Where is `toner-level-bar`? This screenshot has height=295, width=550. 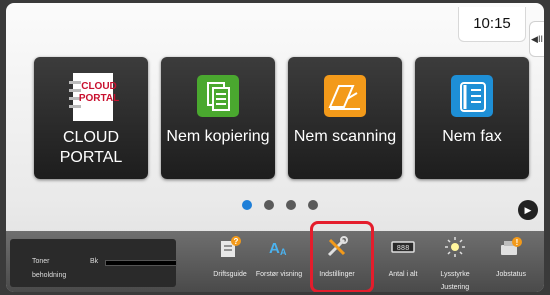
toner-level-bar is located at coordinates (141, 263).